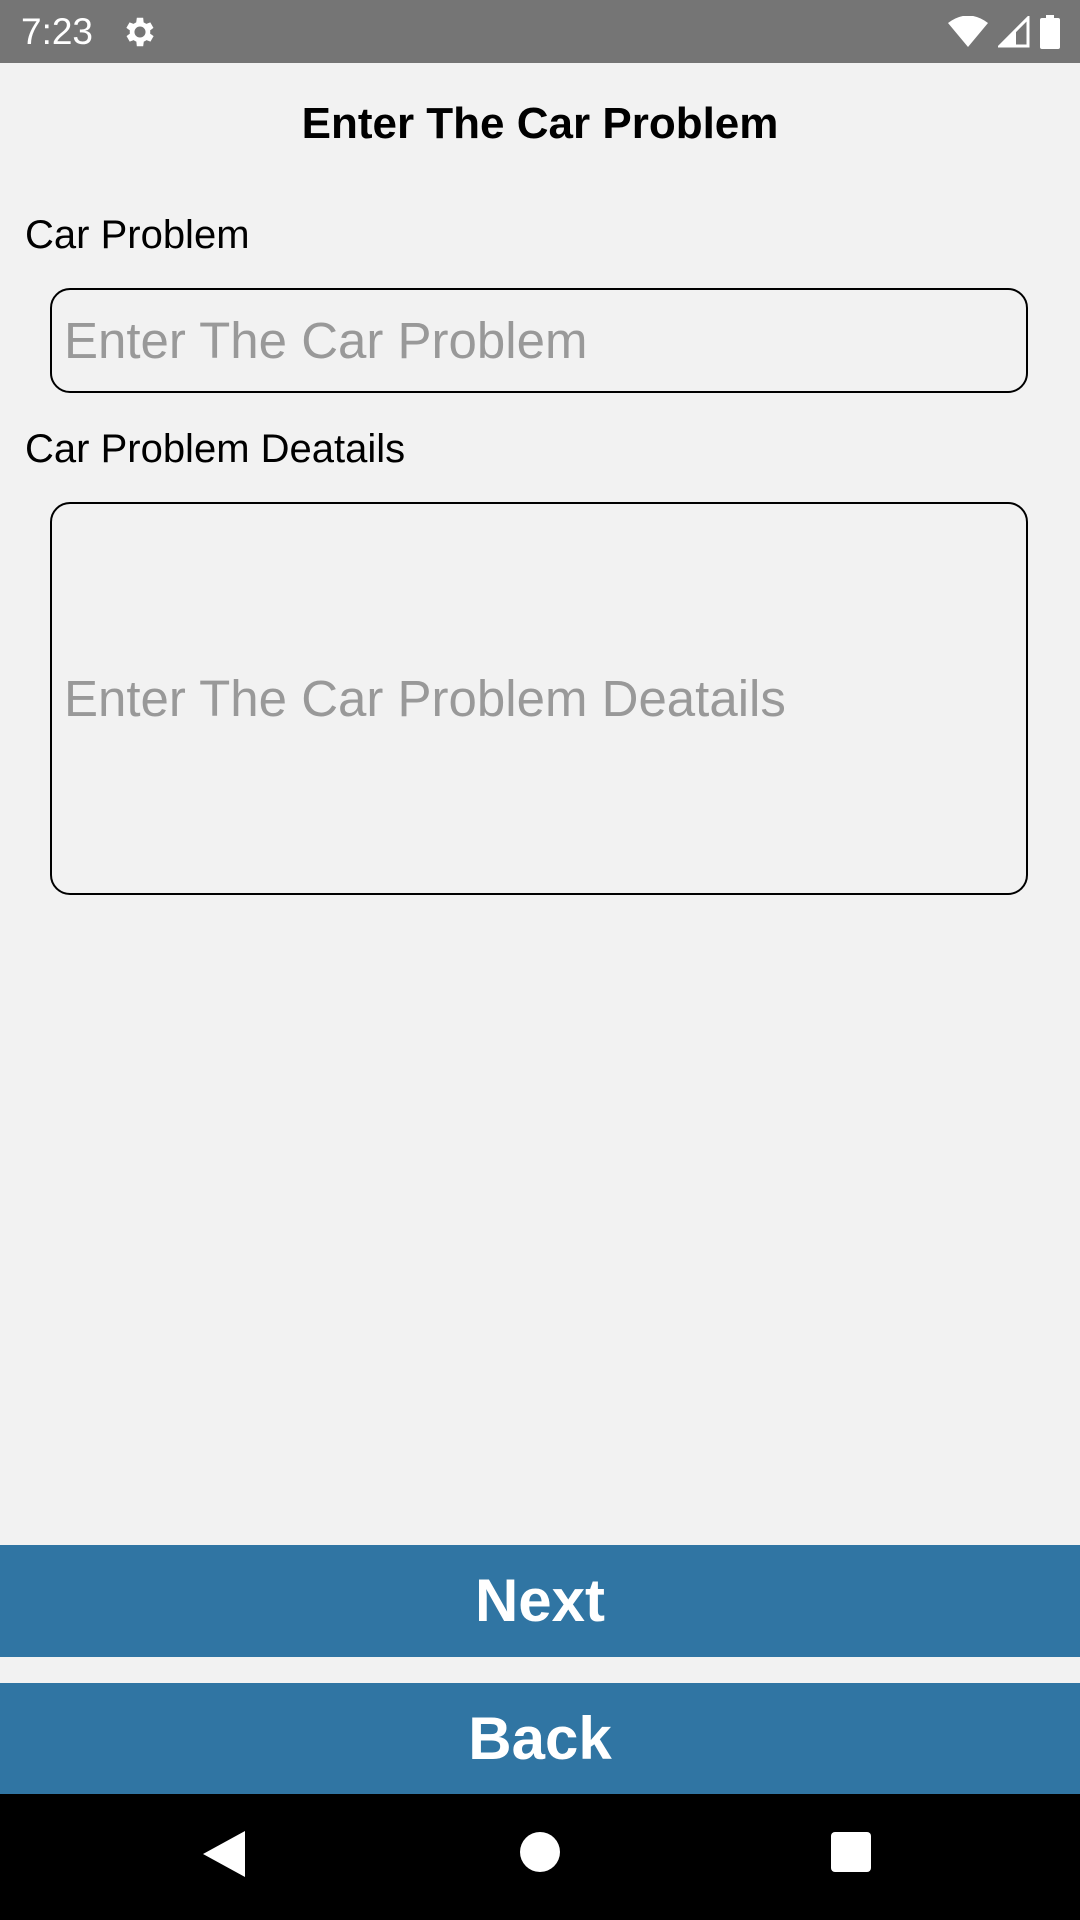  What do you see at coordinates (140, 32) in the screenshot?
I see `gear-icon` at bounding box center [140, 32].